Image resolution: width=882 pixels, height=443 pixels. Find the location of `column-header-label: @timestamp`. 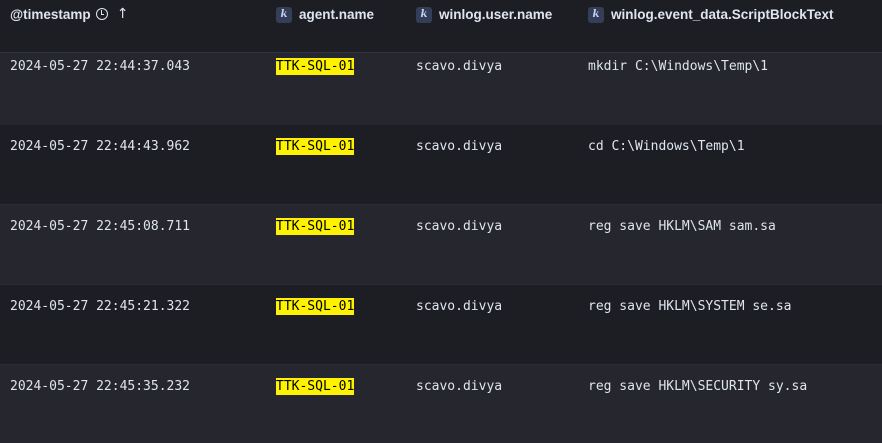

column-header-label: @timestamp is located at coordinates (50, 14).